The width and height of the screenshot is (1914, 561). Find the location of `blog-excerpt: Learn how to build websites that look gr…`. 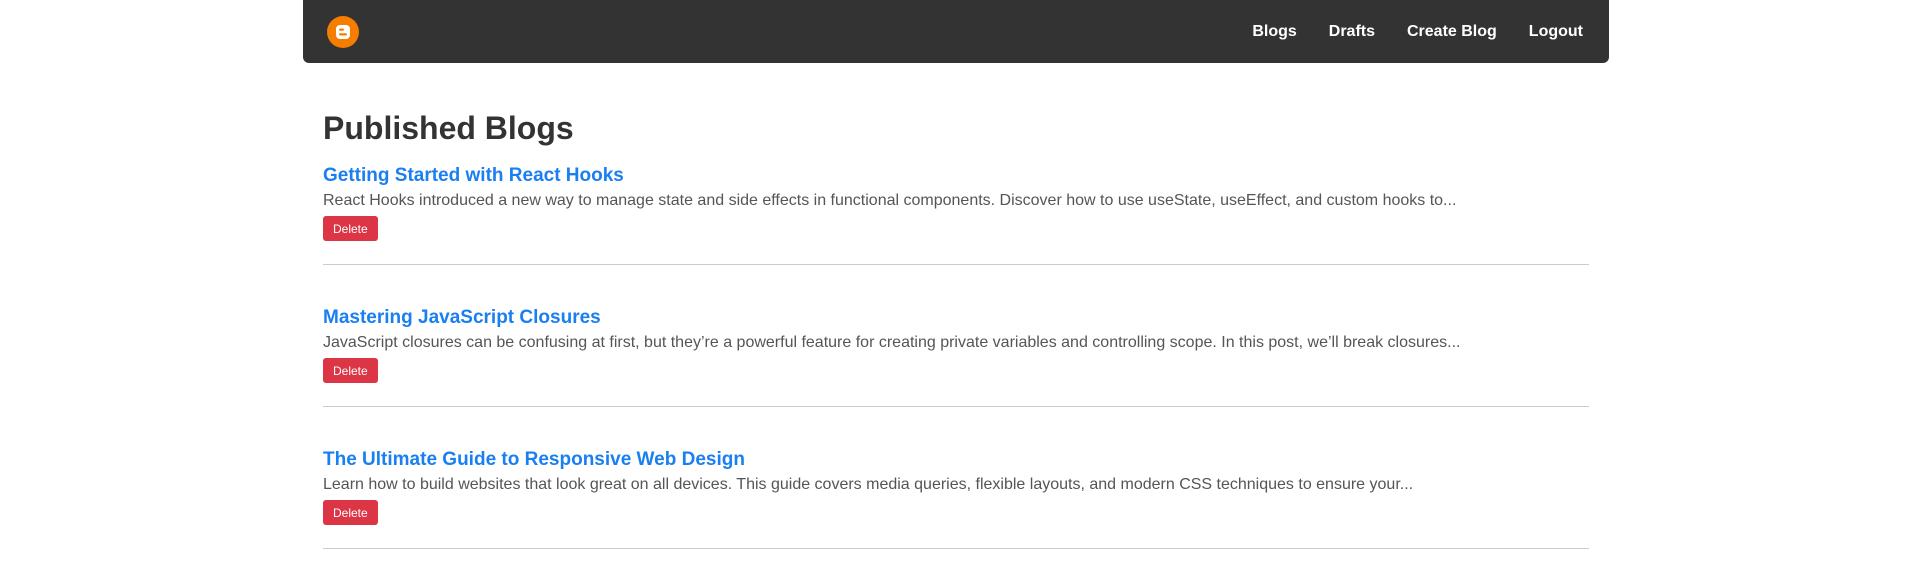

blog-excerpt: Learn how to build websites that look gr… is located at coordinates (868, 484).